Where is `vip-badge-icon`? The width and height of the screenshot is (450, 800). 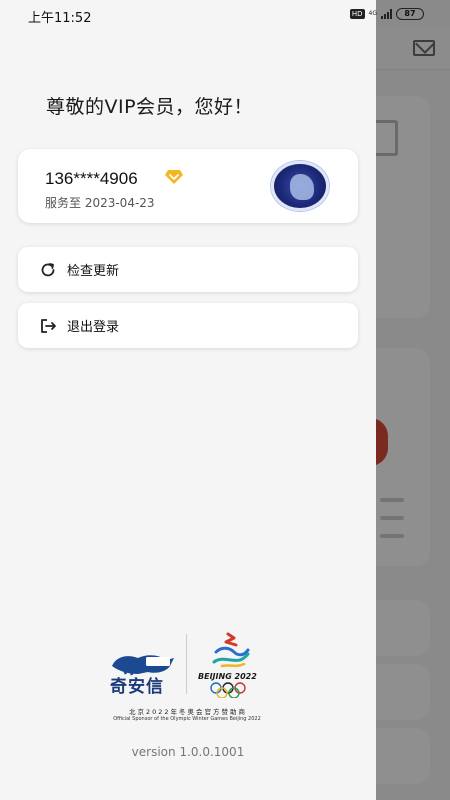
vip-badge-icon is located at coordinates (174, 177).